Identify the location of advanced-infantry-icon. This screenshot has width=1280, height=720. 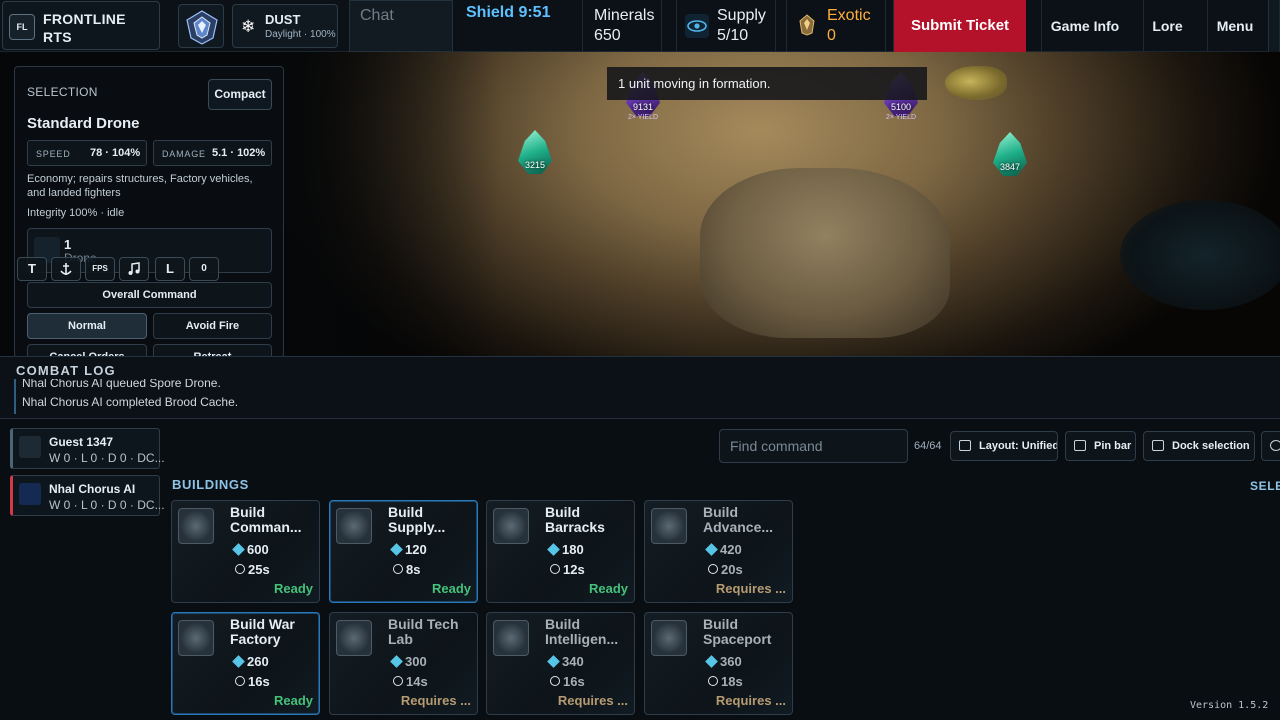
(669, 526).